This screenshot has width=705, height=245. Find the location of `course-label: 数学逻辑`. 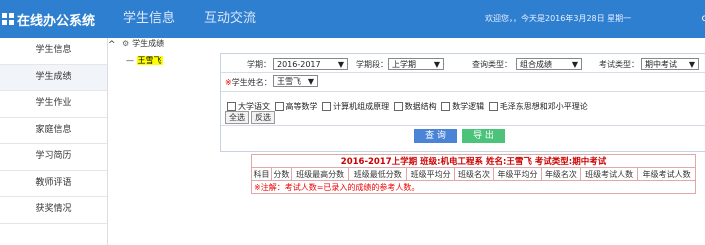

course-label: 数学逻辑 is located at coordinates (468, 106).